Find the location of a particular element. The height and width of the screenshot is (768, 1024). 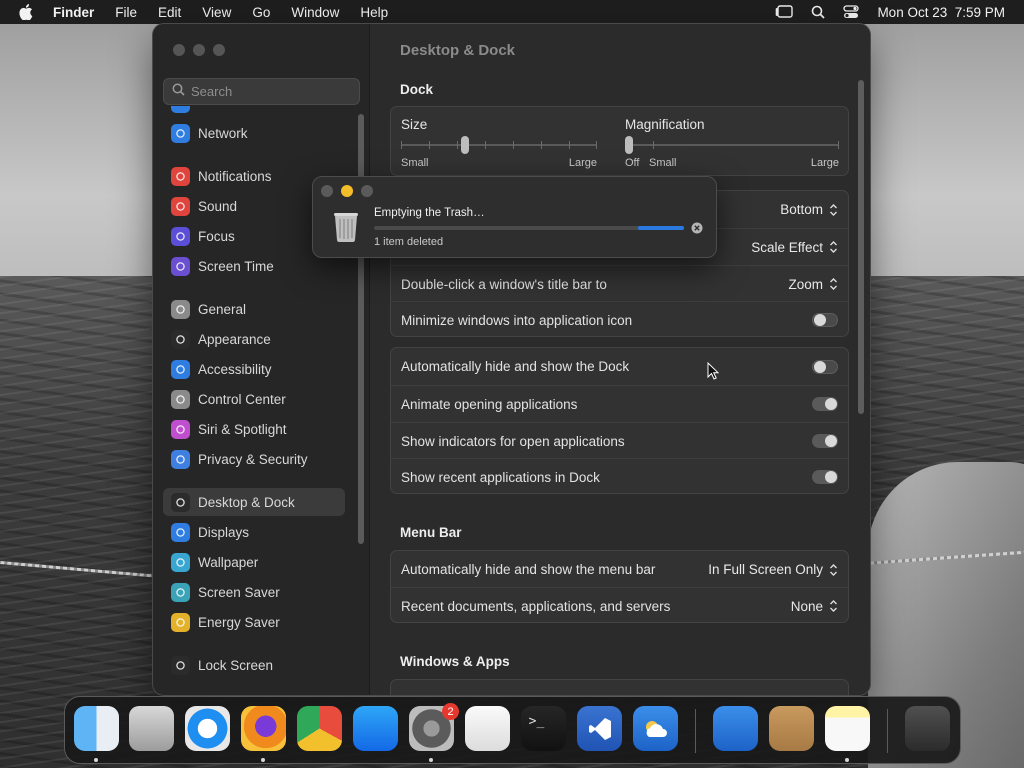

auto-hide-menubar-label: Automatically hide and show the menu bar is located at coordinates (528, 569).